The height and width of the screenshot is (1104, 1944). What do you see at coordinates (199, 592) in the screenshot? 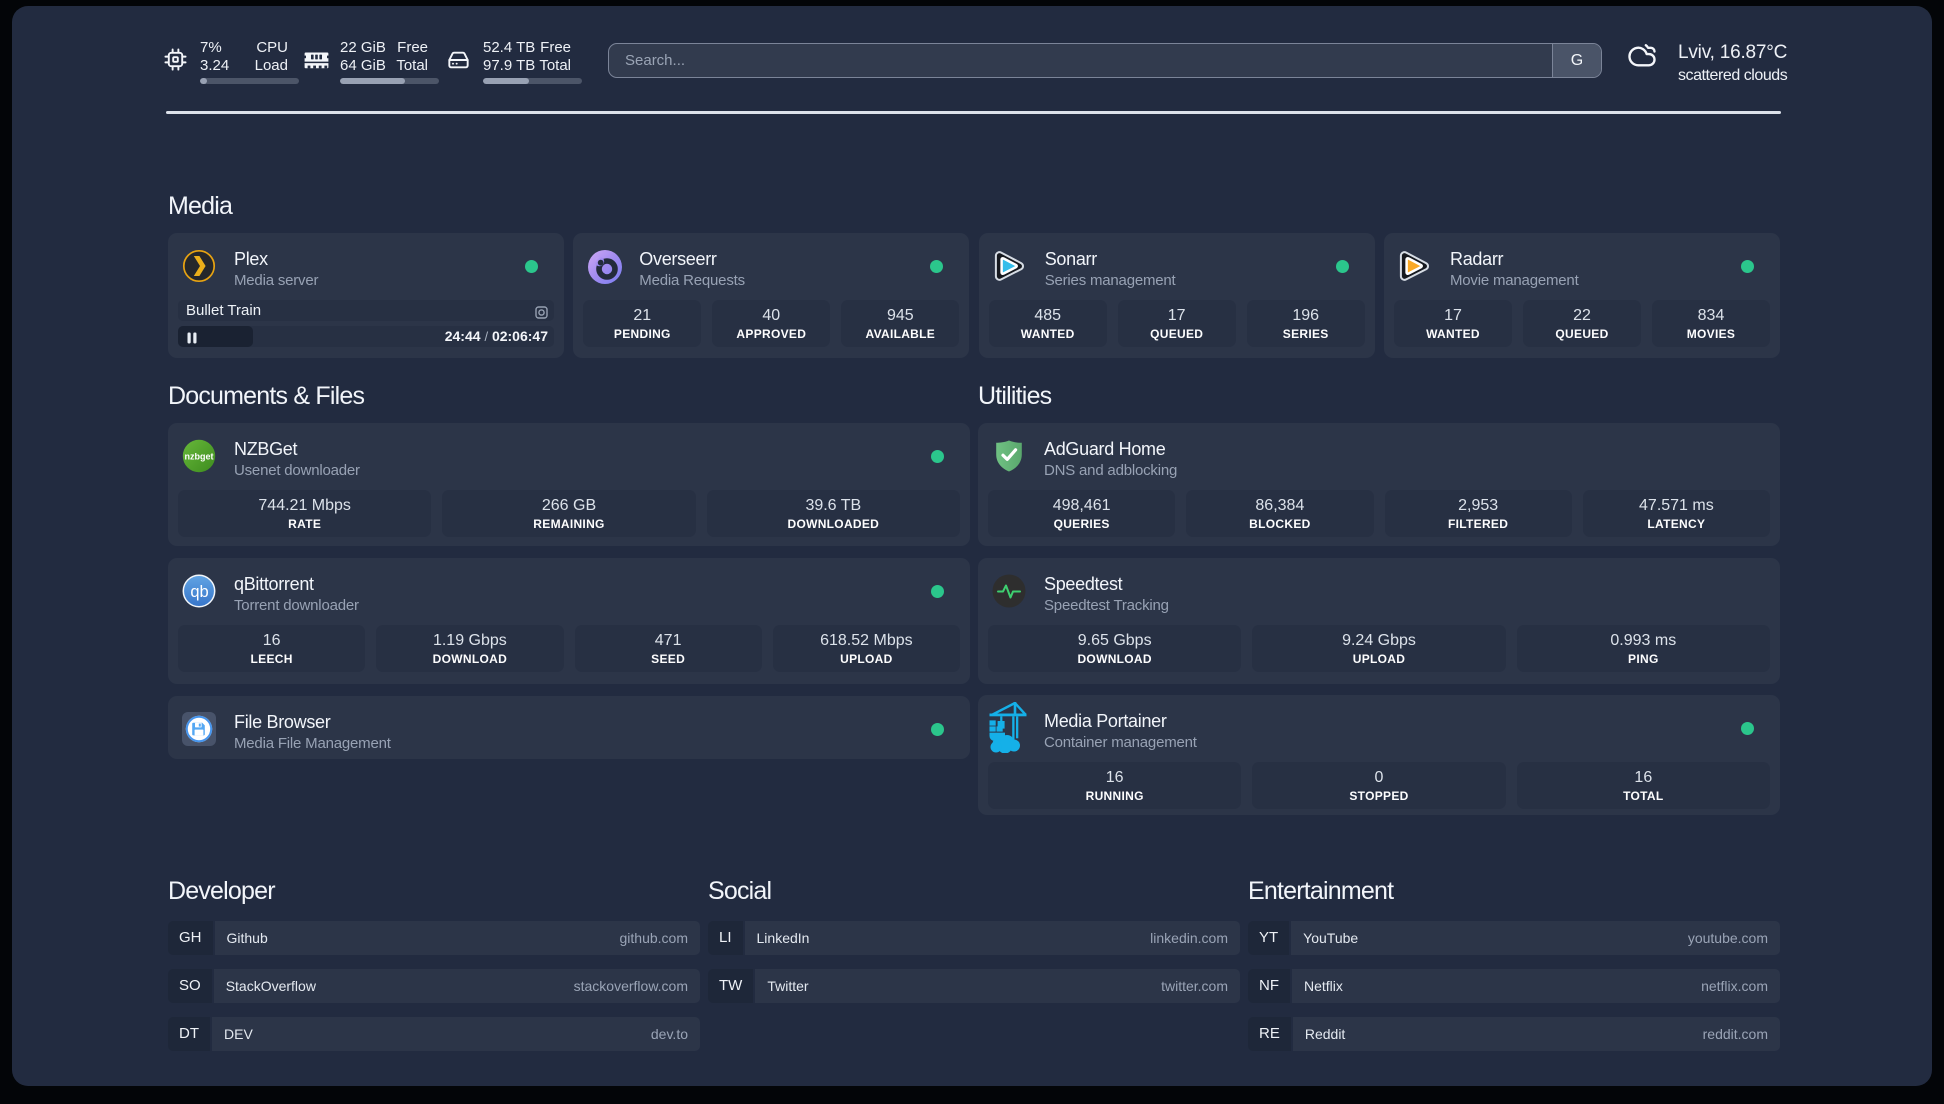
I see `svg-text: qb` at bounding box center [199, 592].